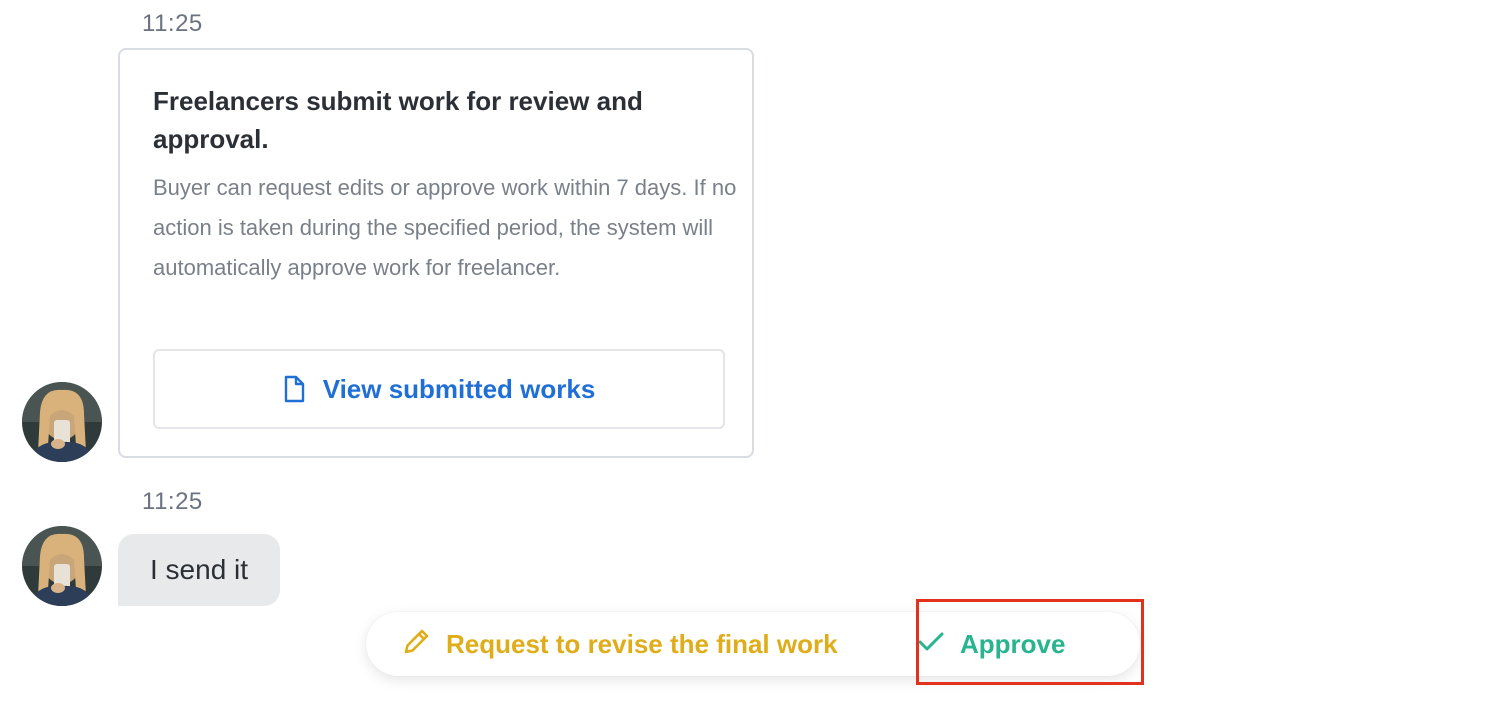 The height and width of the screenshot is (702, 1492). What do you see at coordinates (417, 644) in the screenshot?
I see `pencil-icon` at bounding box center [417, 644].